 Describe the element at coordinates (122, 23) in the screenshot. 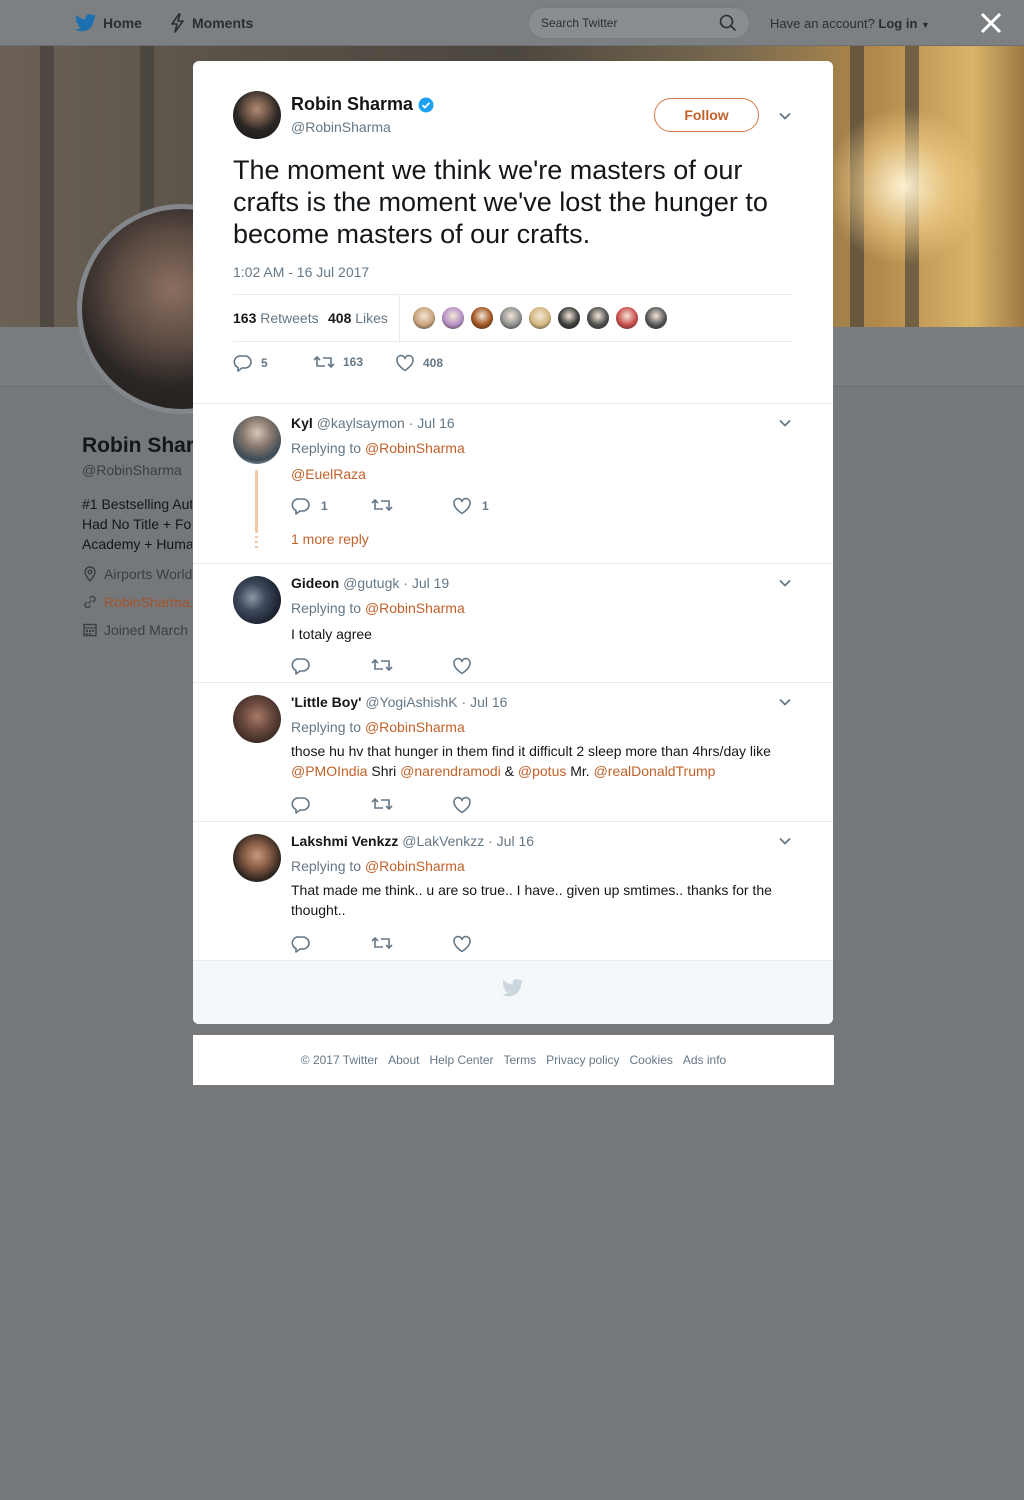

I see `nav-home-label: Home` at that location.